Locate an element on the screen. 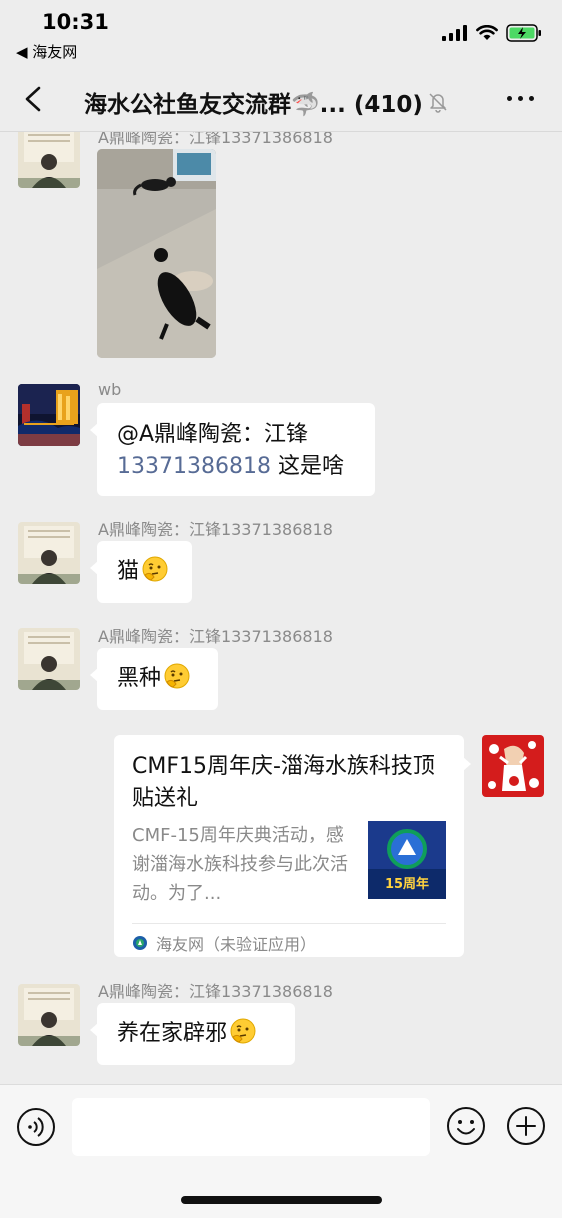 This screenshot has width=562, height=1218. message-bubble: 猫 is located at coordinates (141, 572).